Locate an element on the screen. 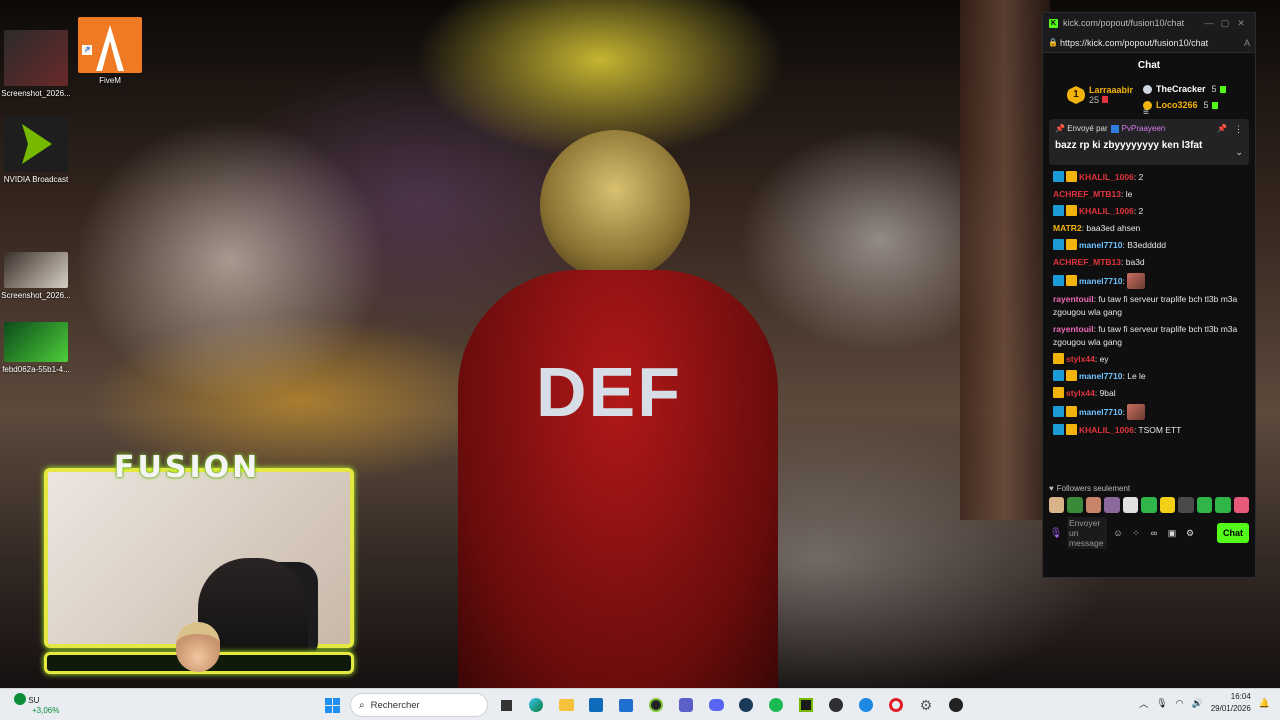  store-icon: ▣ is located at coordinates (1172, 533).